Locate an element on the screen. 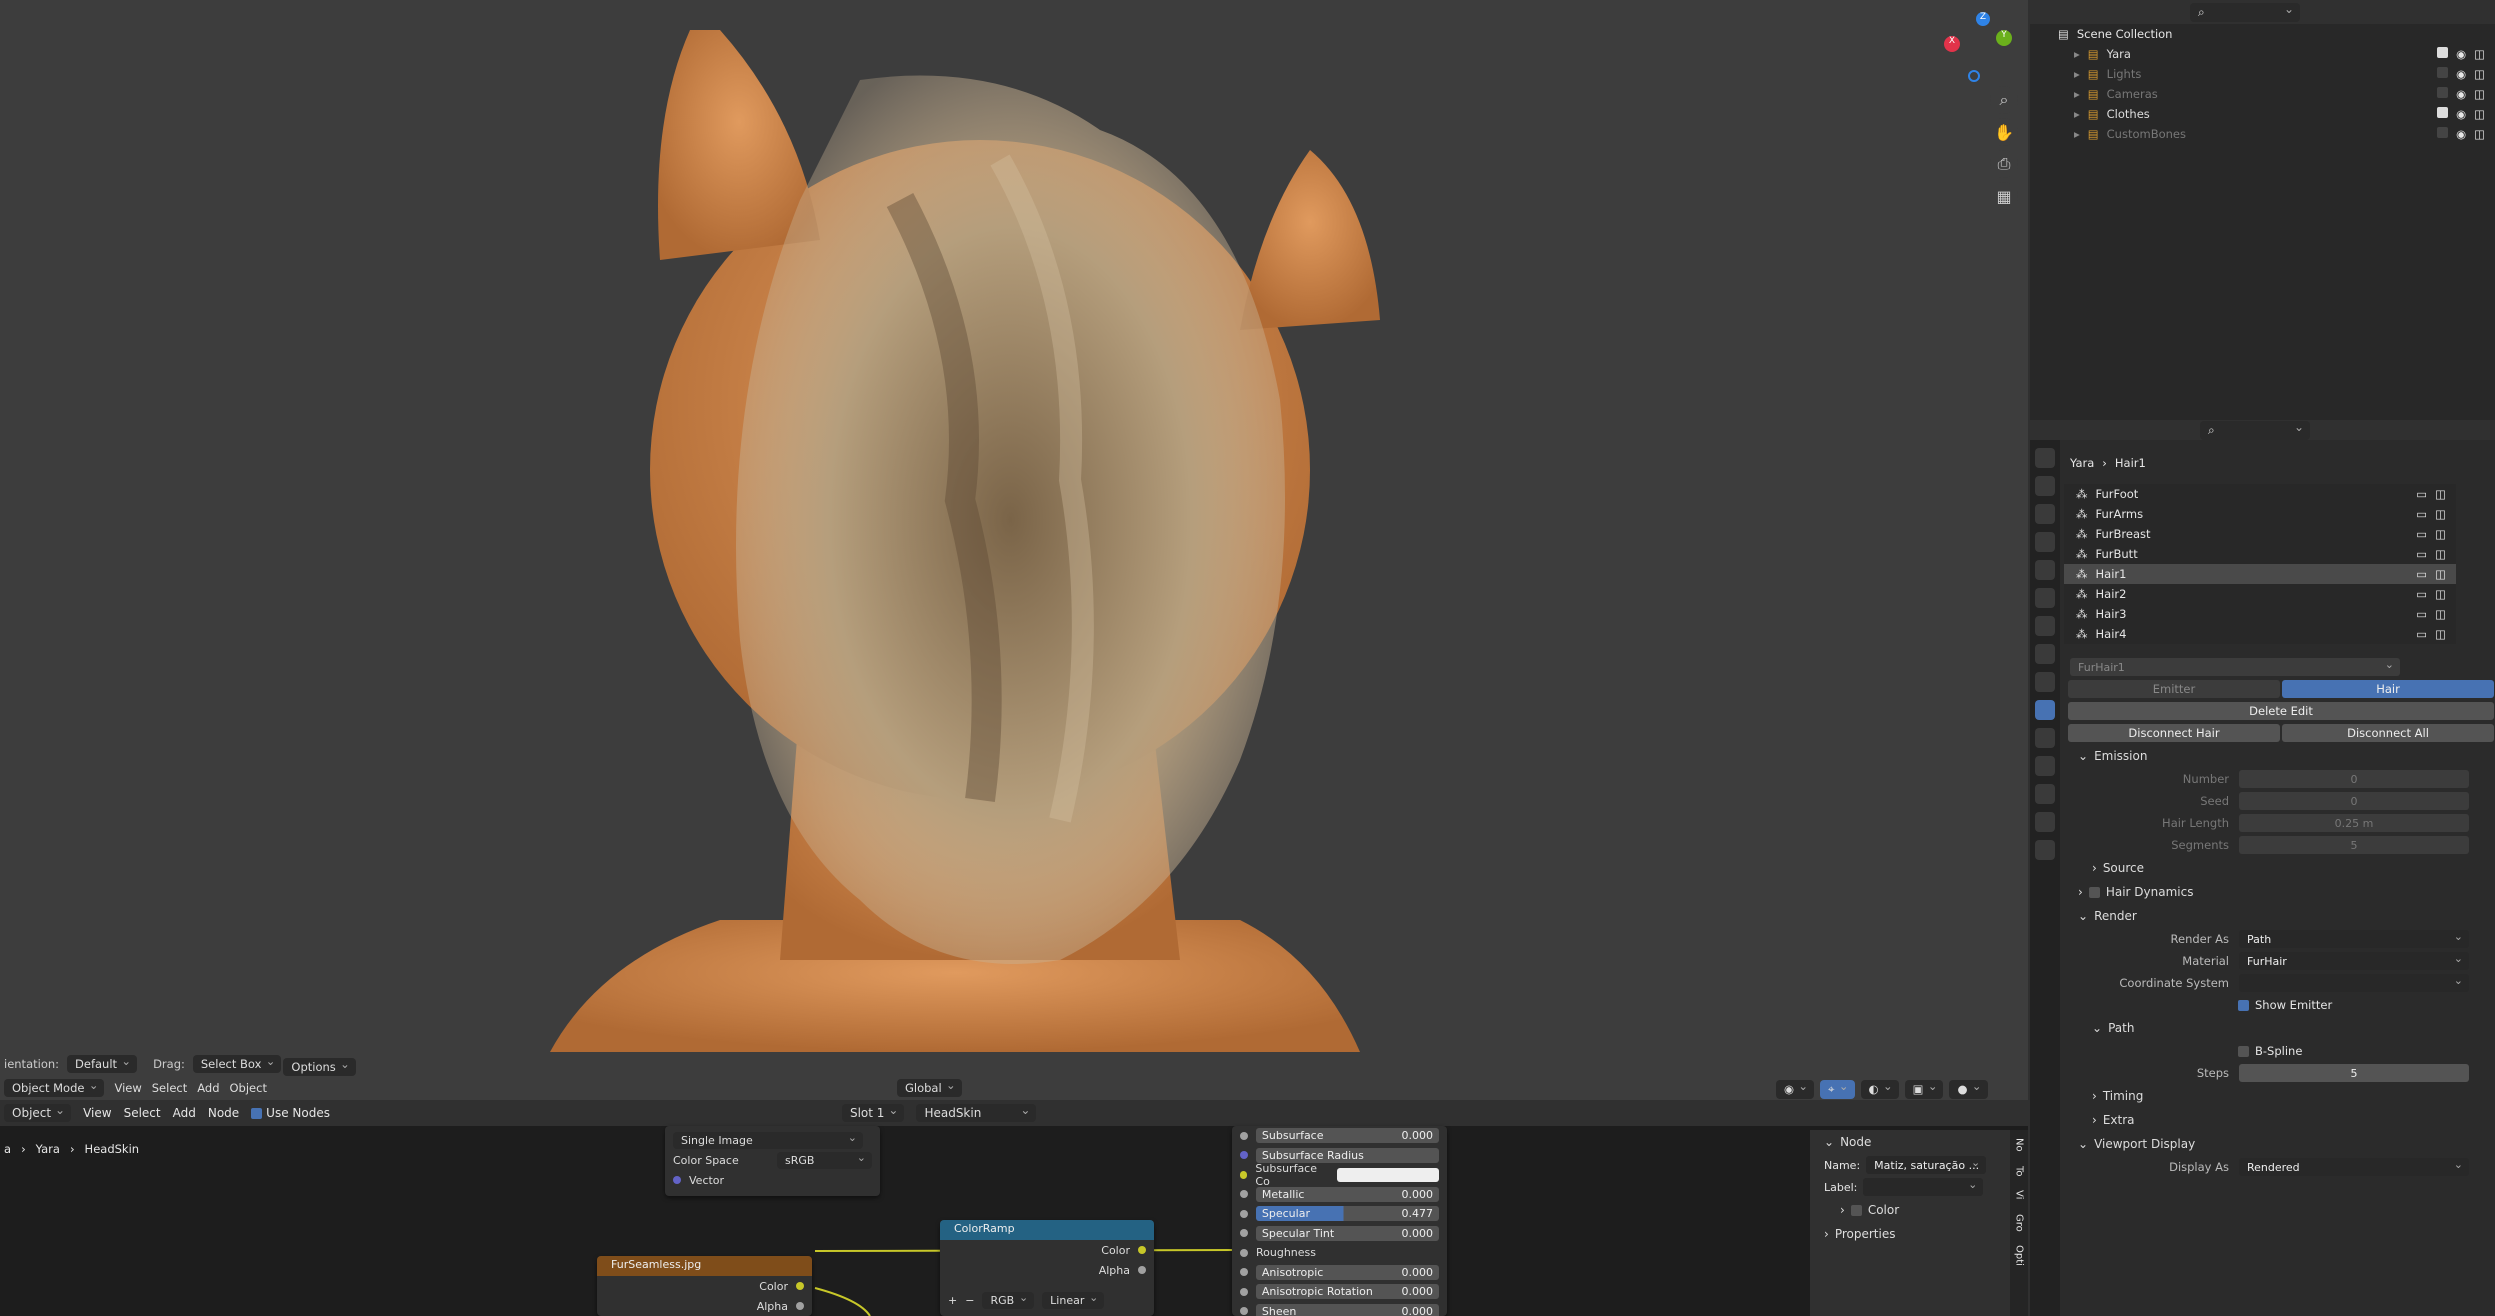  remove-stop-button: − is located at coordinates (969, 1300).